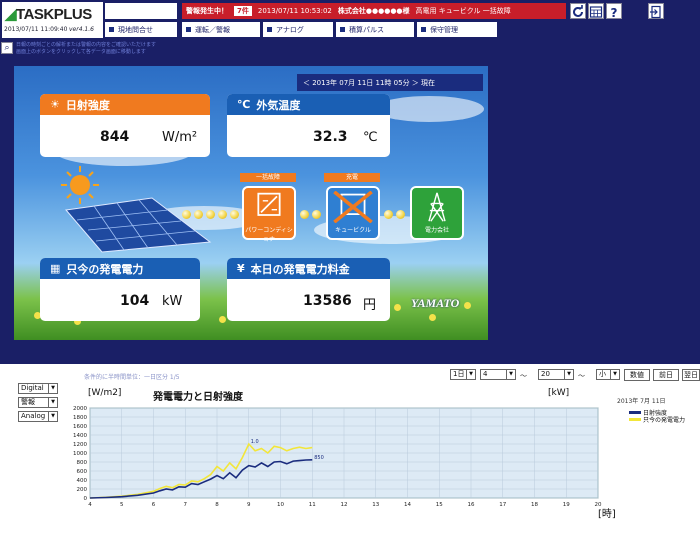 The image size is (700, 533). I want to click on irradiance-card: ☀ 日射強度 844 W/m², so click(125, 125).